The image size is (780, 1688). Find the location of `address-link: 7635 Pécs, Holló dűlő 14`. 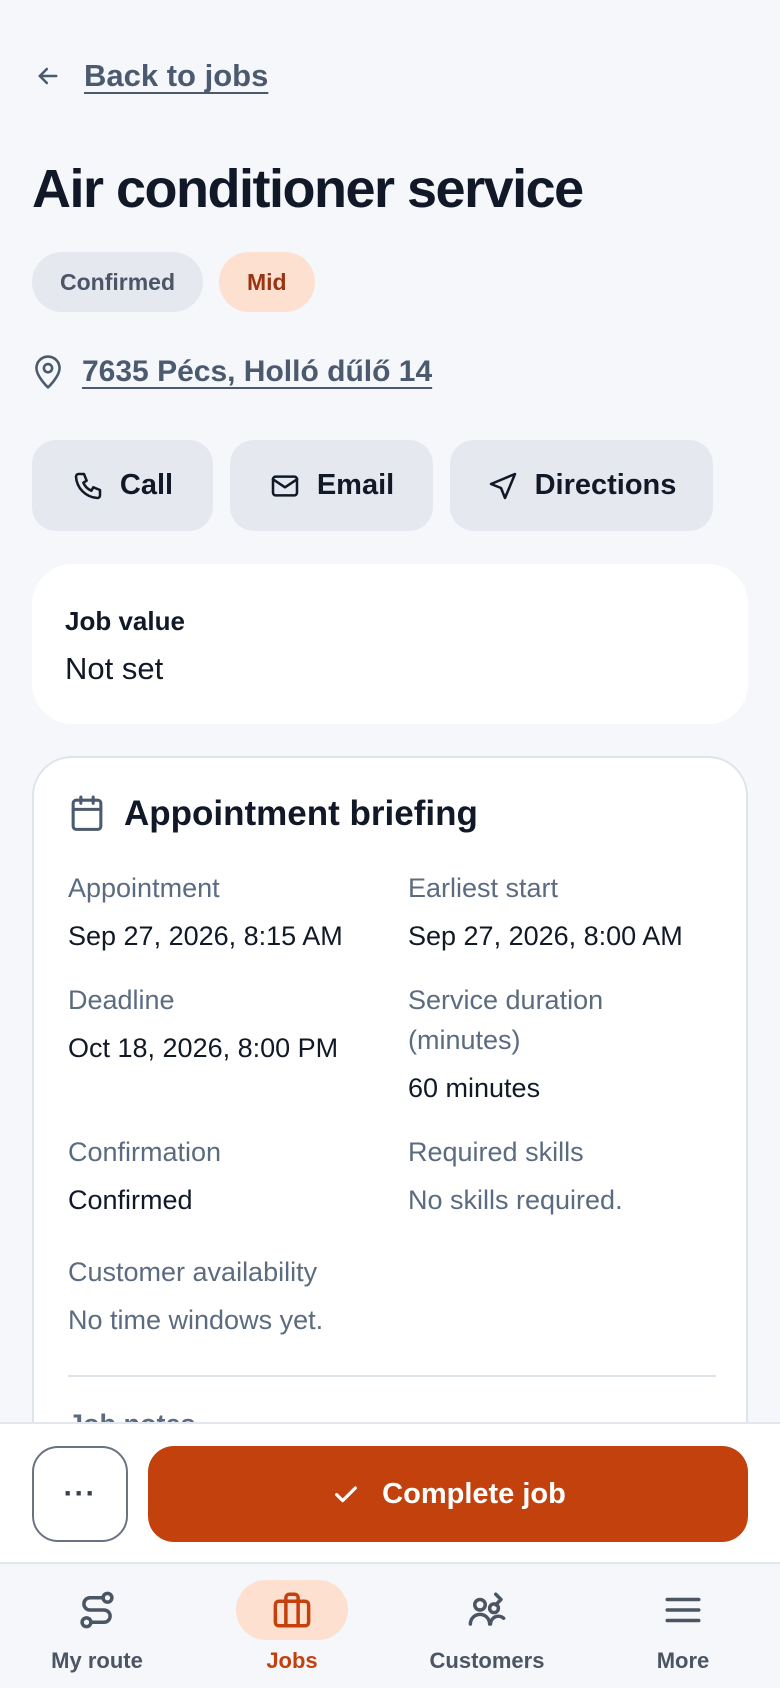

address-link: 7635 Pécs, Holló dűlő 14 is located at coordinates (232, 372).